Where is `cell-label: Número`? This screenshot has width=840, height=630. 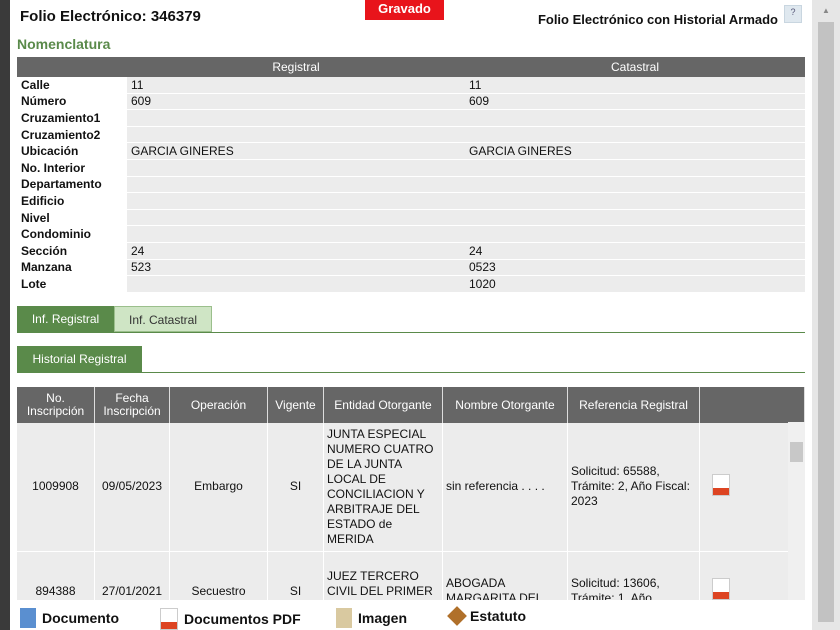 cell-label: Número is located at coordinates (72, 102).